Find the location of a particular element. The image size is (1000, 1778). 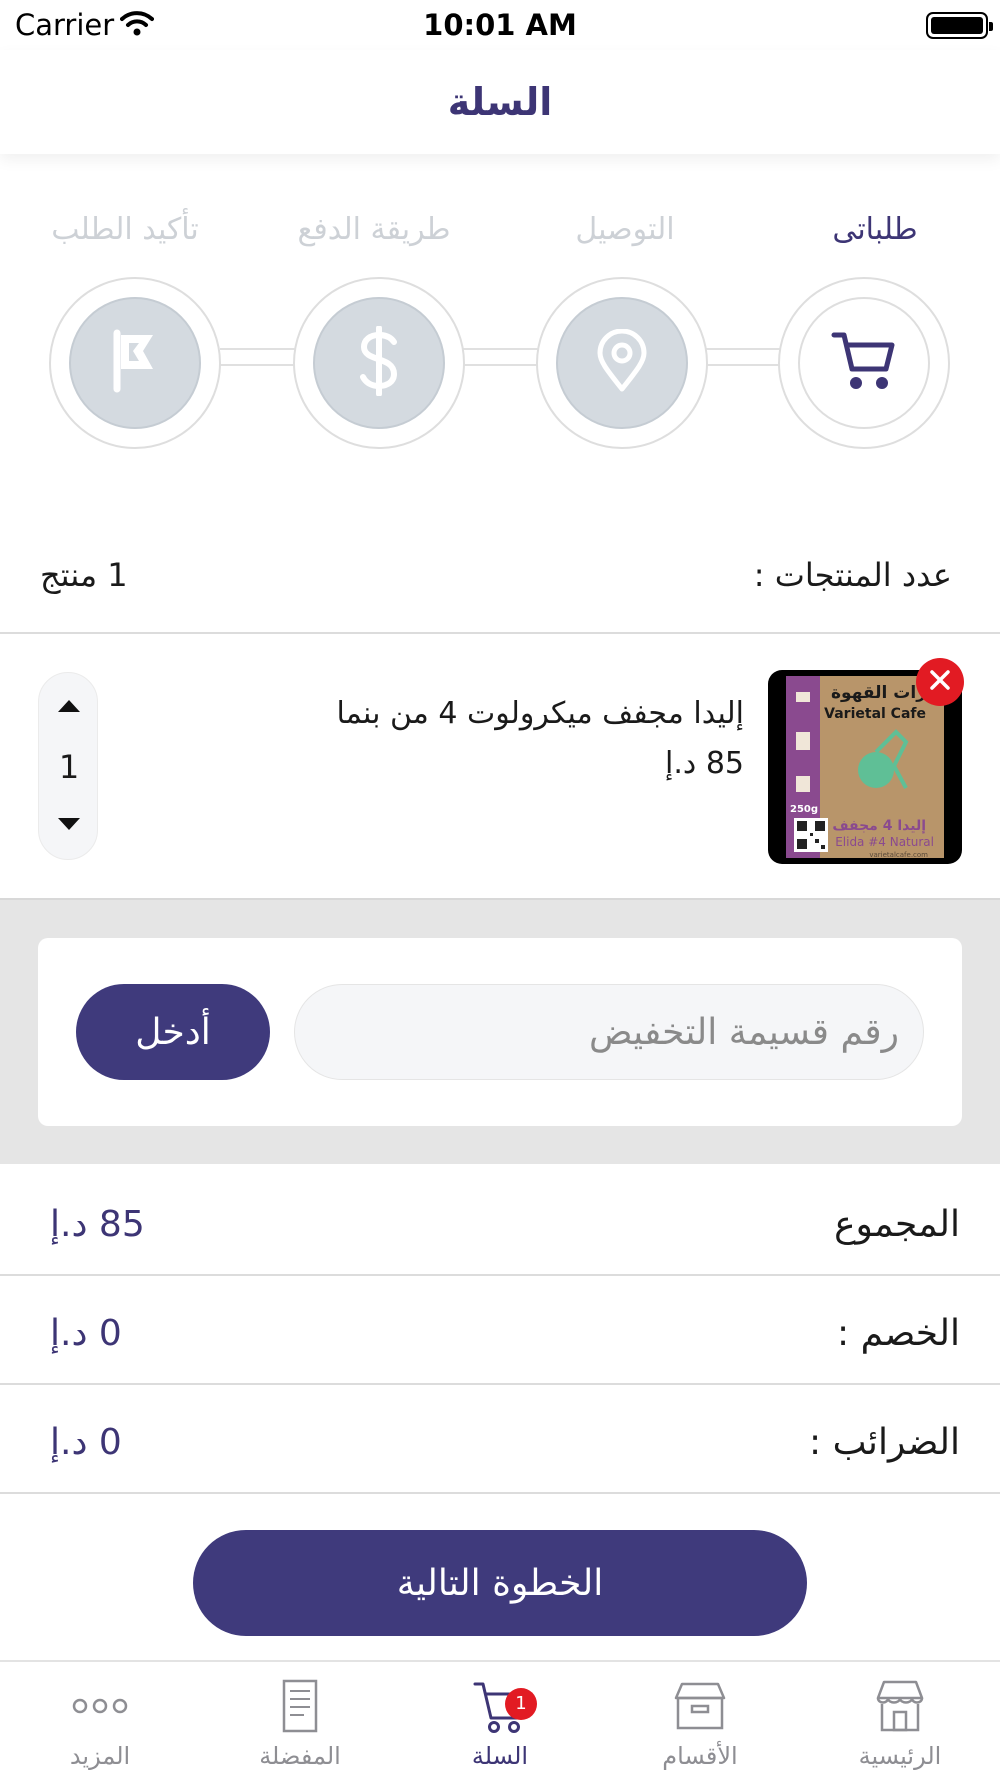

step-label-confirm: تأكيد الطلب is located at coordinates (125, 229).